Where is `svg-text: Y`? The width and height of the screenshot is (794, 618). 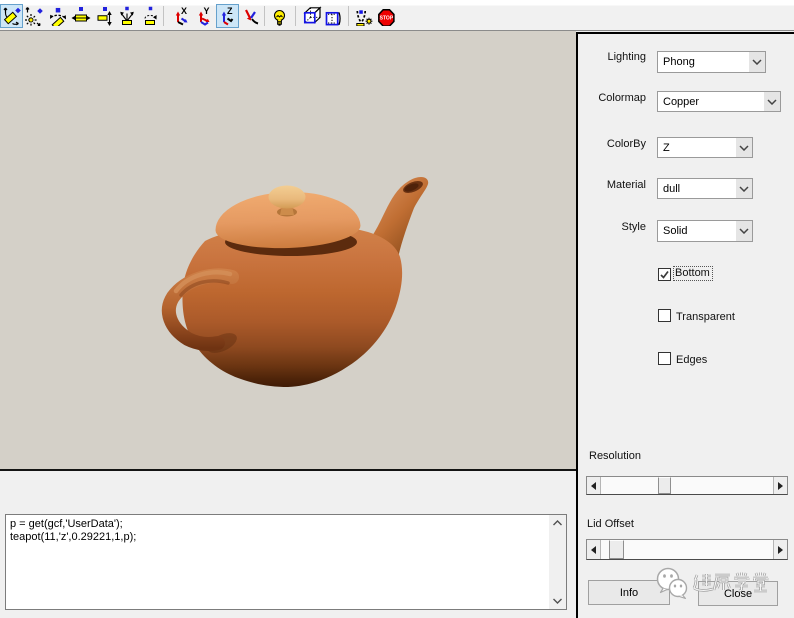
svg-text: Y is located at coordinates (206, 11).